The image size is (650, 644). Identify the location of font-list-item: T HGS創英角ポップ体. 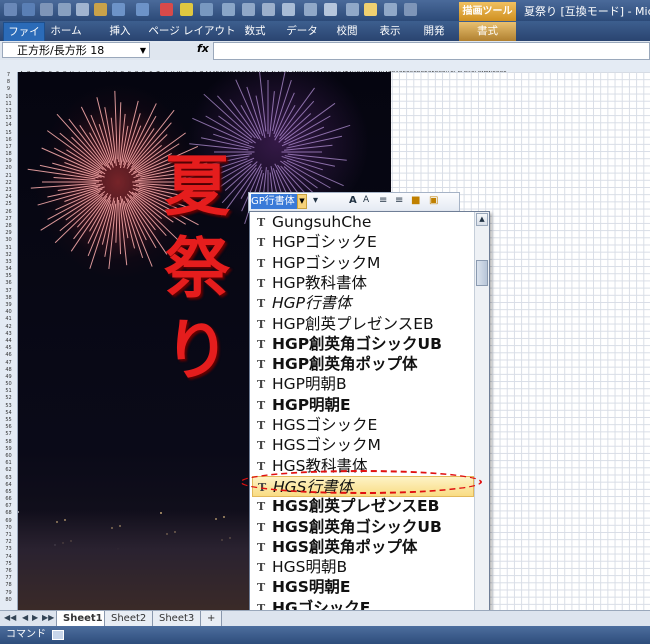
(363, 547).